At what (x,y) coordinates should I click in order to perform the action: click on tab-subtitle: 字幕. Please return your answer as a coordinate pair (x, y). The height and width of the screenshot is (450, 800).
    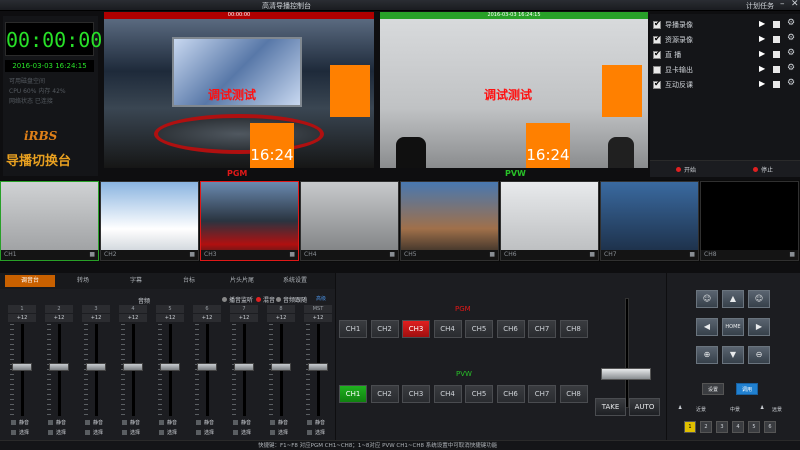
    Looking at the image, I should click on (136, 281).